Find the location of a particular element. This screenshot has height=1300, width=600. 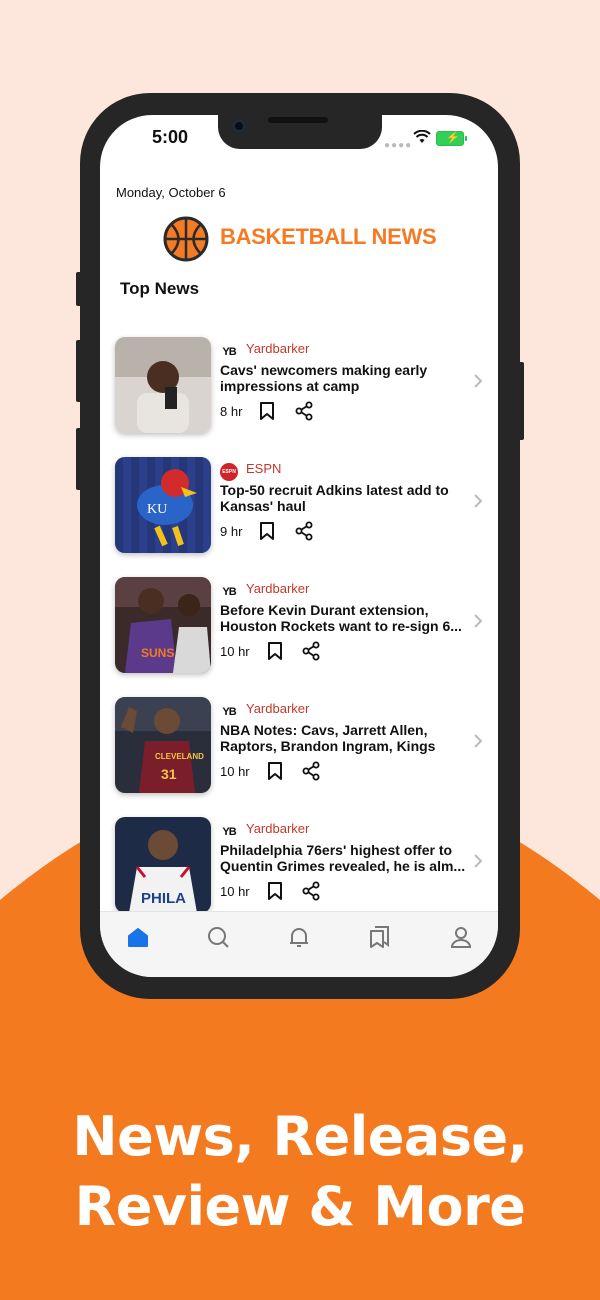

section-title: Top News is located at coordinates (160, 288).